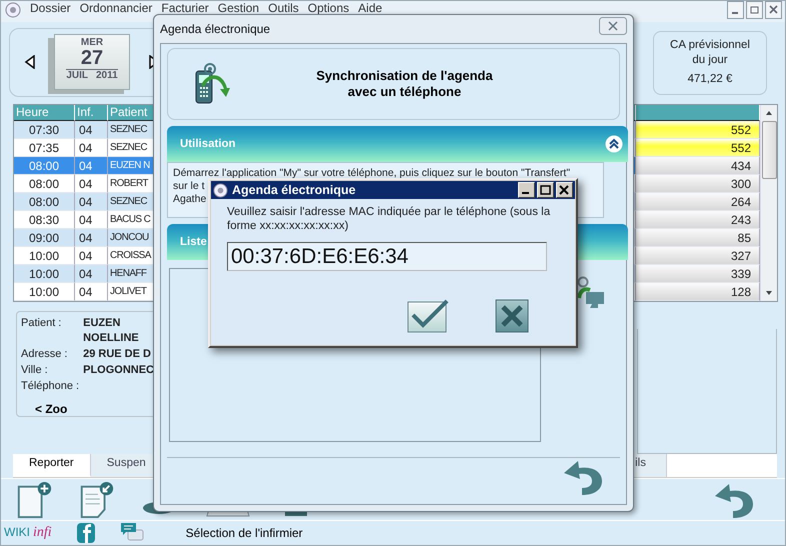 The width and height of the screenshot is (786, 546). Describe the element at coordinates (119, 370) in the screenshot. I see `field-value: PLOGONNEC` at that location.